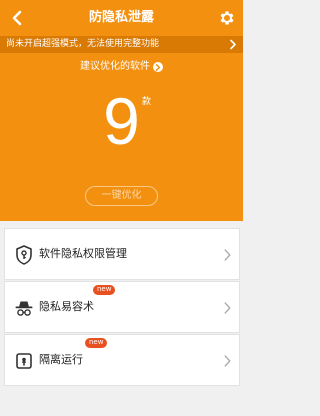 The image size is (320, 416). What do you see at coordinates (121, 196) in the screenshot?
I see `one-click-optimize-button: 一键优化` at bounding box center [121, 196].